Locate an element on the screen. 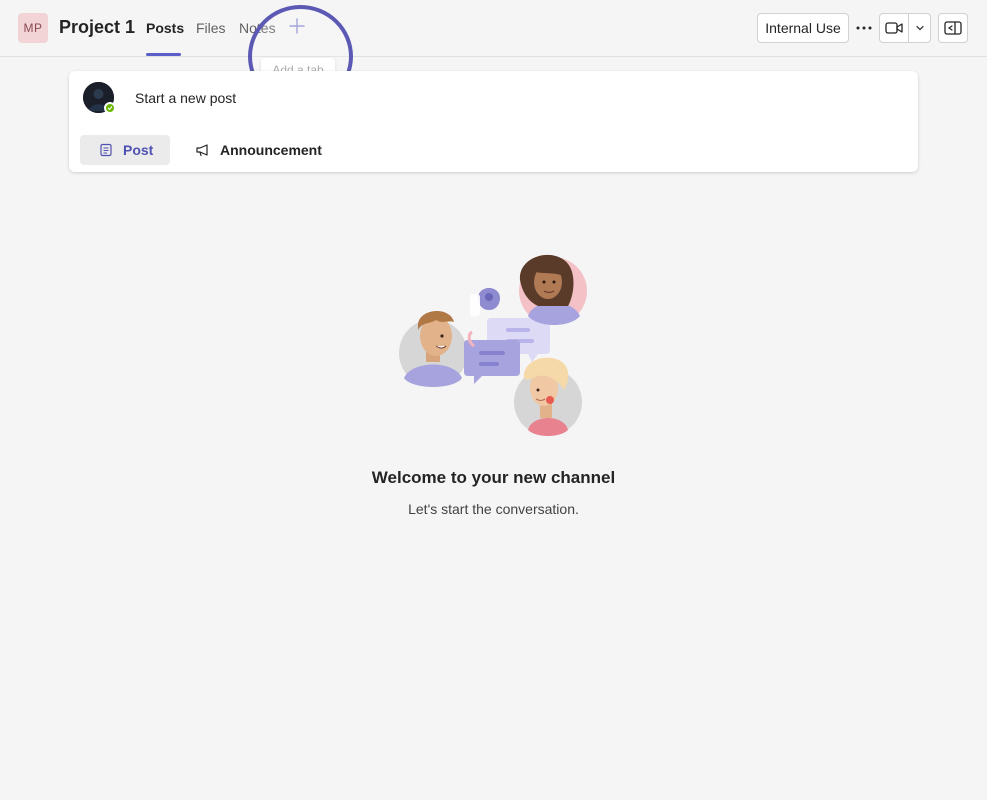 This screenshot has height=800, width=987. toggle-panel-button is located at coordinates (953, 28).